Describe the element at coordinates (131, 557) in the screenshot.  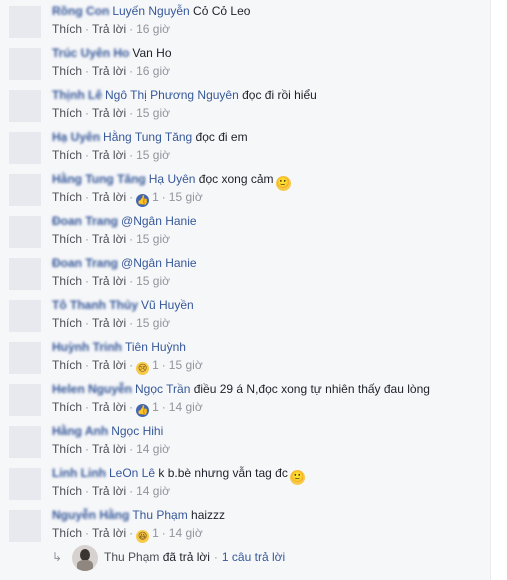
I see `reply-author-name: Thu Phạm` at that location.